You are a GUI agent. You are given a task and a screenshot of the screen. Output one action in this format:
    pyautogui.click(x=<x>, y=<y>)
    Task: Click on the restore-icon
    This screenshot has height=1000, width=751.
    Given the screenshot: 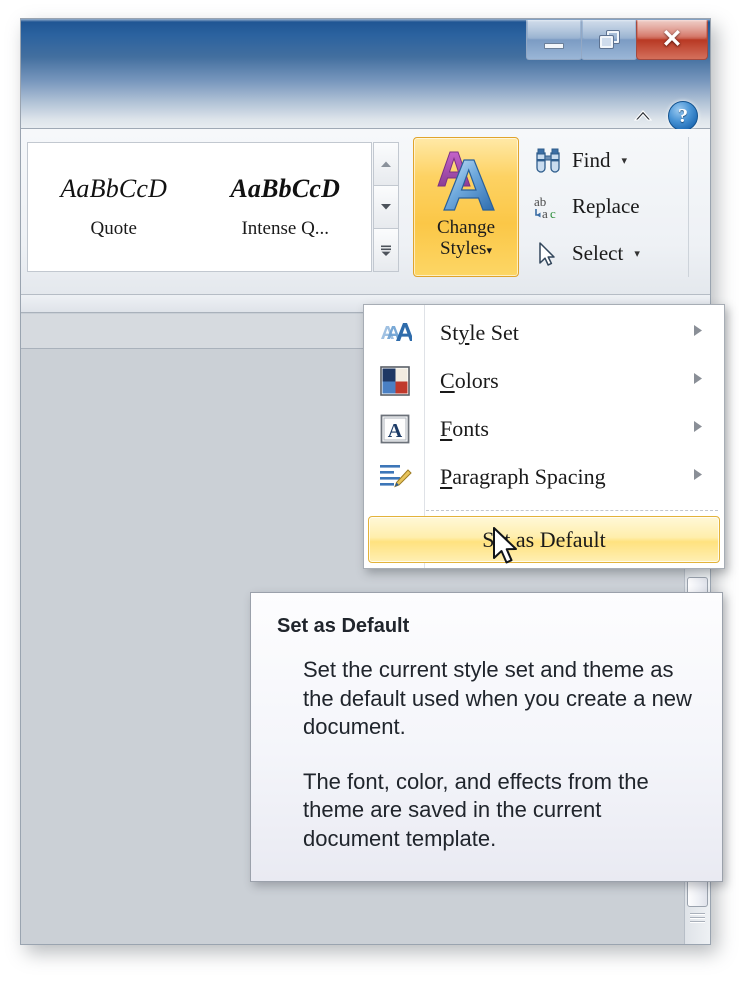 What is the action you would take?
    pyautogui.click(x=609, y=39)
    